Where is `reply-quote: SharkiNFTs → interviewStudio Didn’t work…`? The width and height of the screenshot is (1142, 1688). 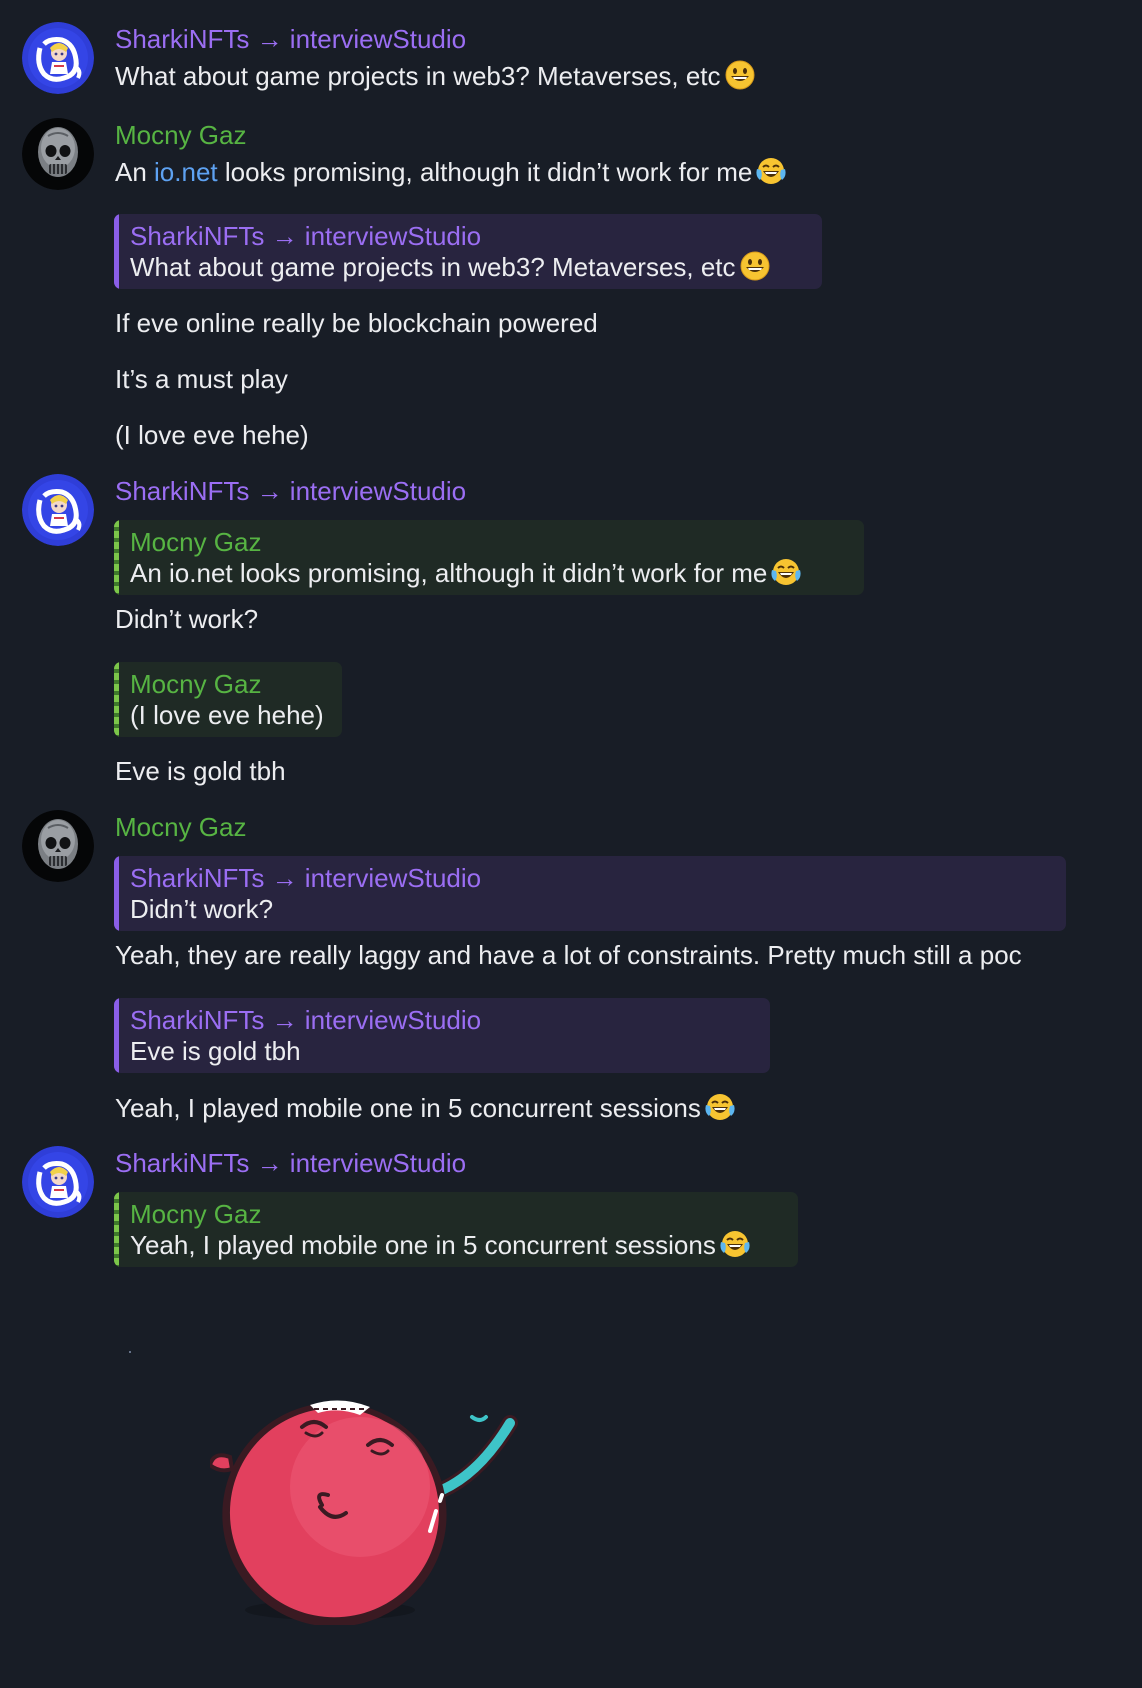 reply-quote: SharkiNFTs → interviewStudio Didn’t work… is located at coordinates (590, 893).